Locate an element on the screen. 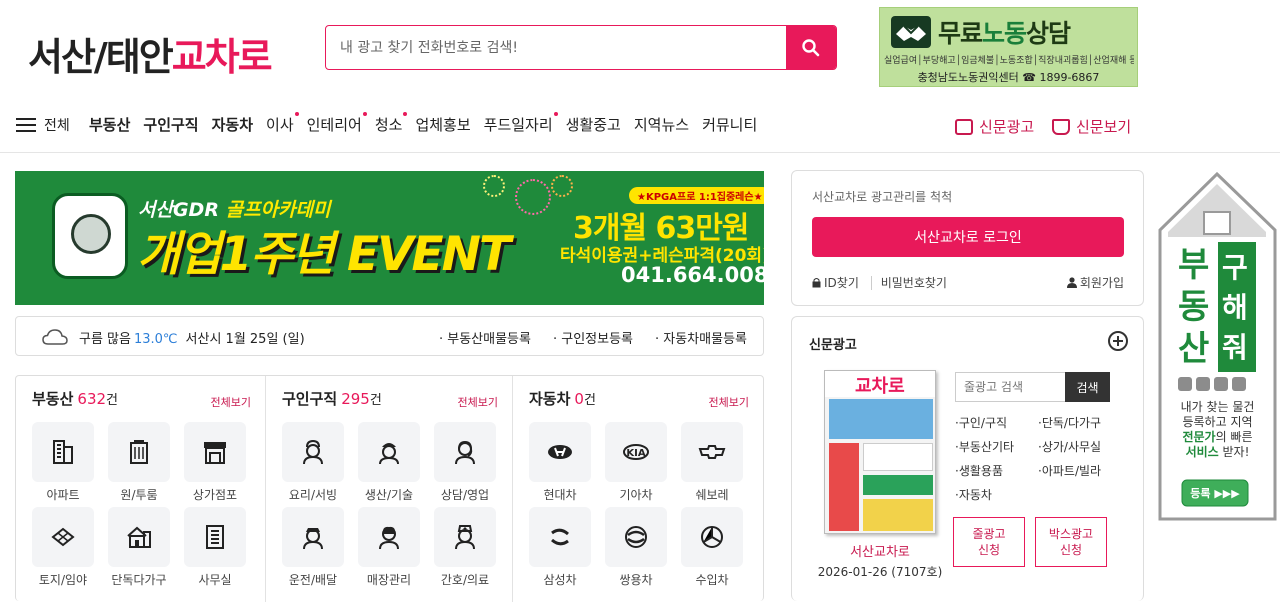  nav-item: 커뮤니티 is located at coordinates (729, 124).